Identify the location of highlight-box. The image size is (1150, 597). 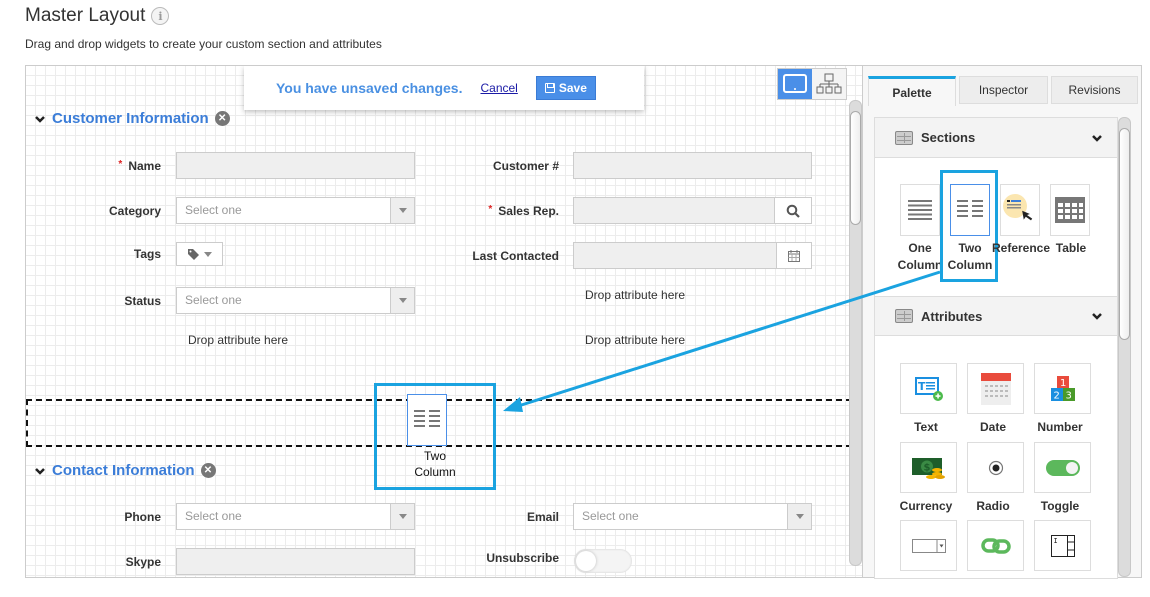
(969, 226).